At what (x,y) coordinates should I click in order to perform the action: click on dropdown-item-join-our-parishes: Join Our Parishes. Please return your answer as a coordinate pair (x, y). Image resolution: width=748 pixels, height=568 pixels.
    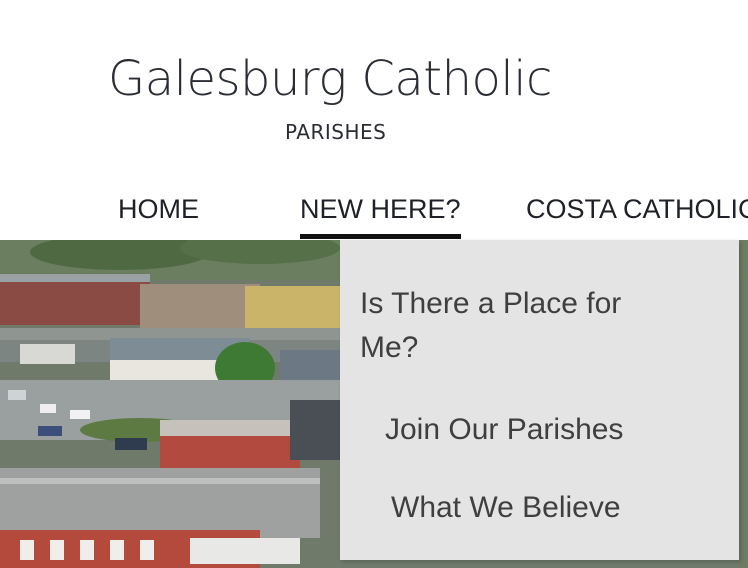
    Looking at the image, I should click on (504, 430).